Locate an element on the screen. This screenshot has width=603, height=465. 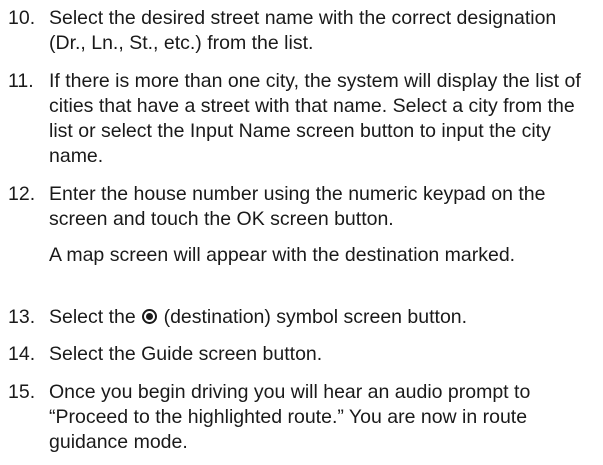
step-text-before: Select the is located at coordinates (92, 317).